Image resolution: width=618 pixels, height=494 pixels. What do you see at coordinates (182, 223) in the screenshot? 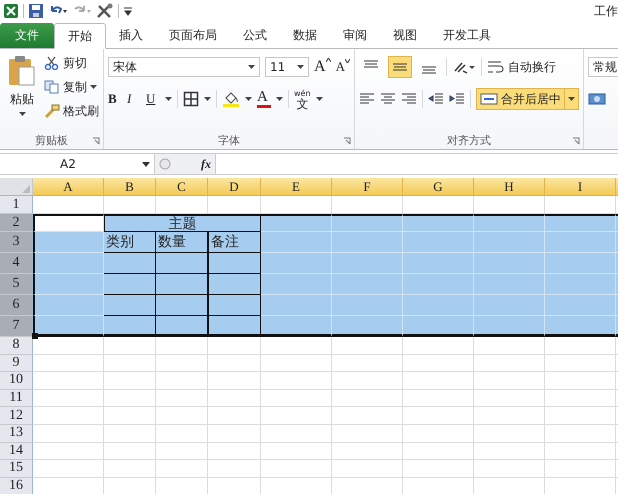
I see `merged-cell: 主题` at bounding box center [182, 223].